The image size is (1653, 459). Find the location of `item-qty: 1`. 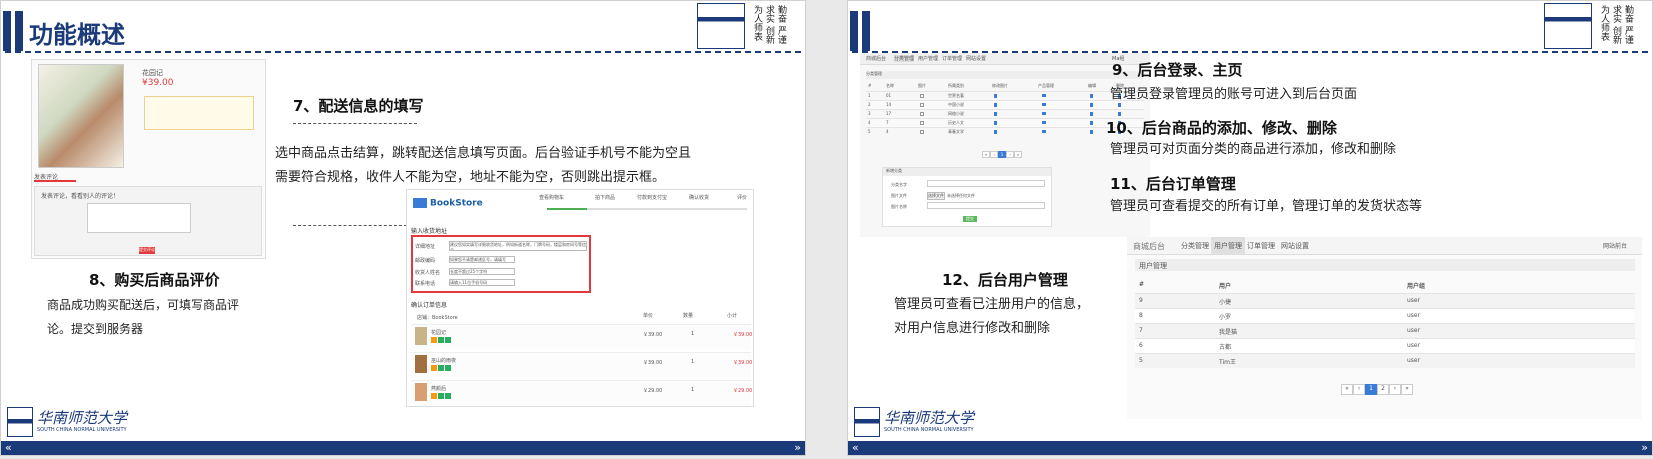

item-qty: 1 is located at coordinates (693, 362).